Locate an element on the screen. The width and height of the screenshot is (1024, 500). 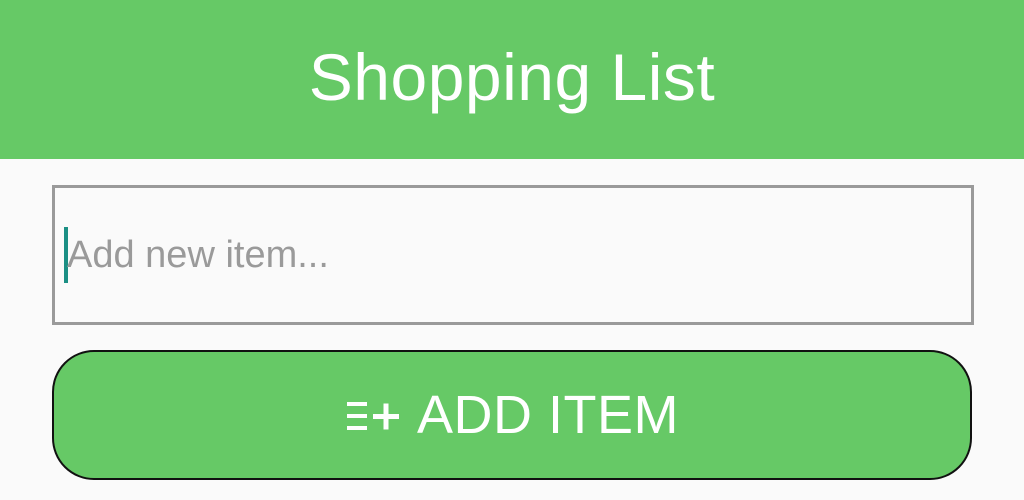
page-title: Shopping List is located at coordinates (512, 76).